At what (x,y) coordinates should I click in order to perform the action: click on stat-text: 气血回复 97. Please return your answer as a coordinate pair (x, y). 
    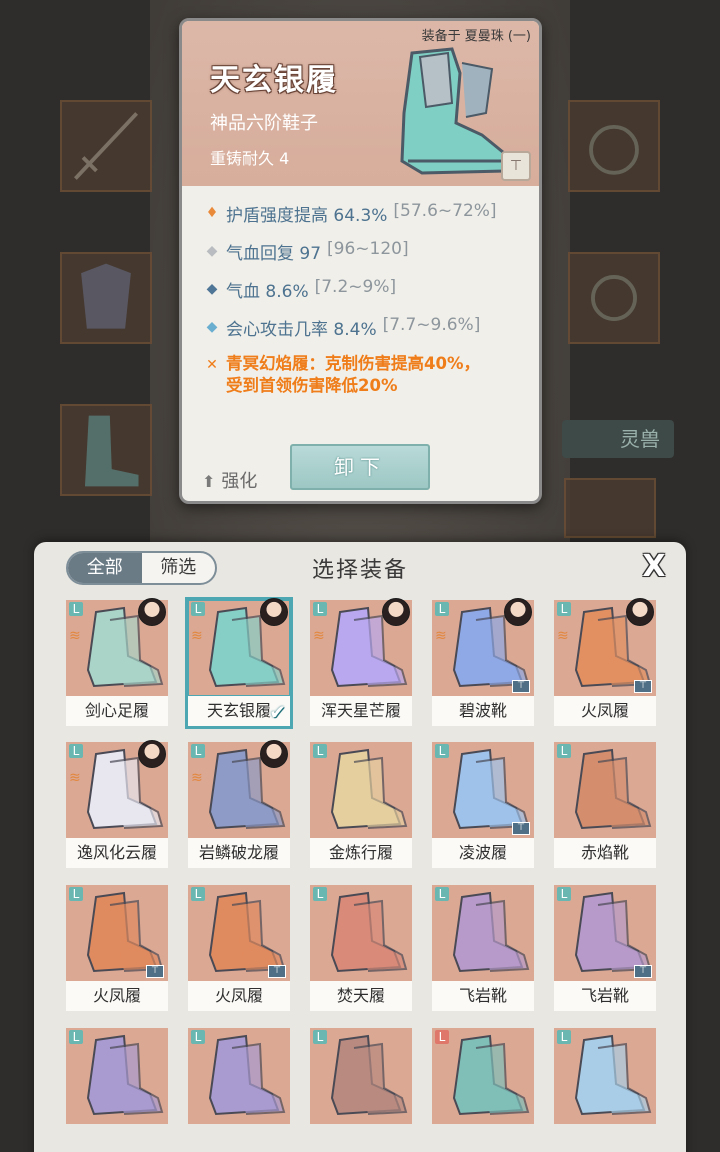
    Looking at the image, I should click on (274, 254).